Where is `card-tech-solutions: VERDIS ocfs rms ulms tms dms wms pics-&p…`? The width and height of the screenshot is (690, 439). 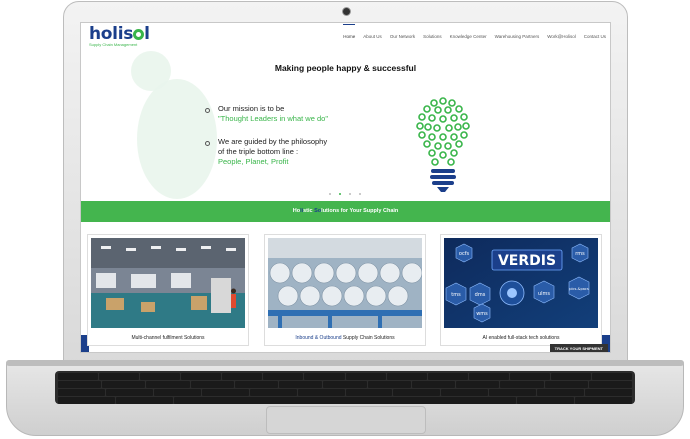
card-tech-solutions: VERDIS ocfs rms ulms tms dms wms pics-&p… is located at coordinates (521, 290).